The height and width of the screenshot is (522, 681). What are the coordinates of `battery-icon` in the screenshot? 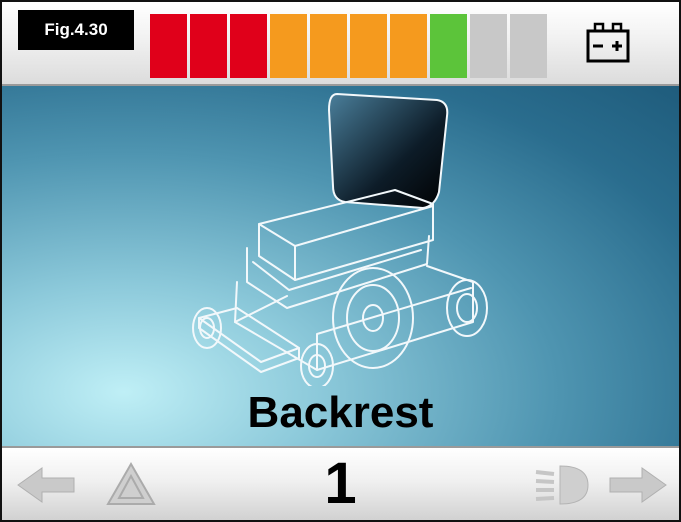 It's located at (608, 42).